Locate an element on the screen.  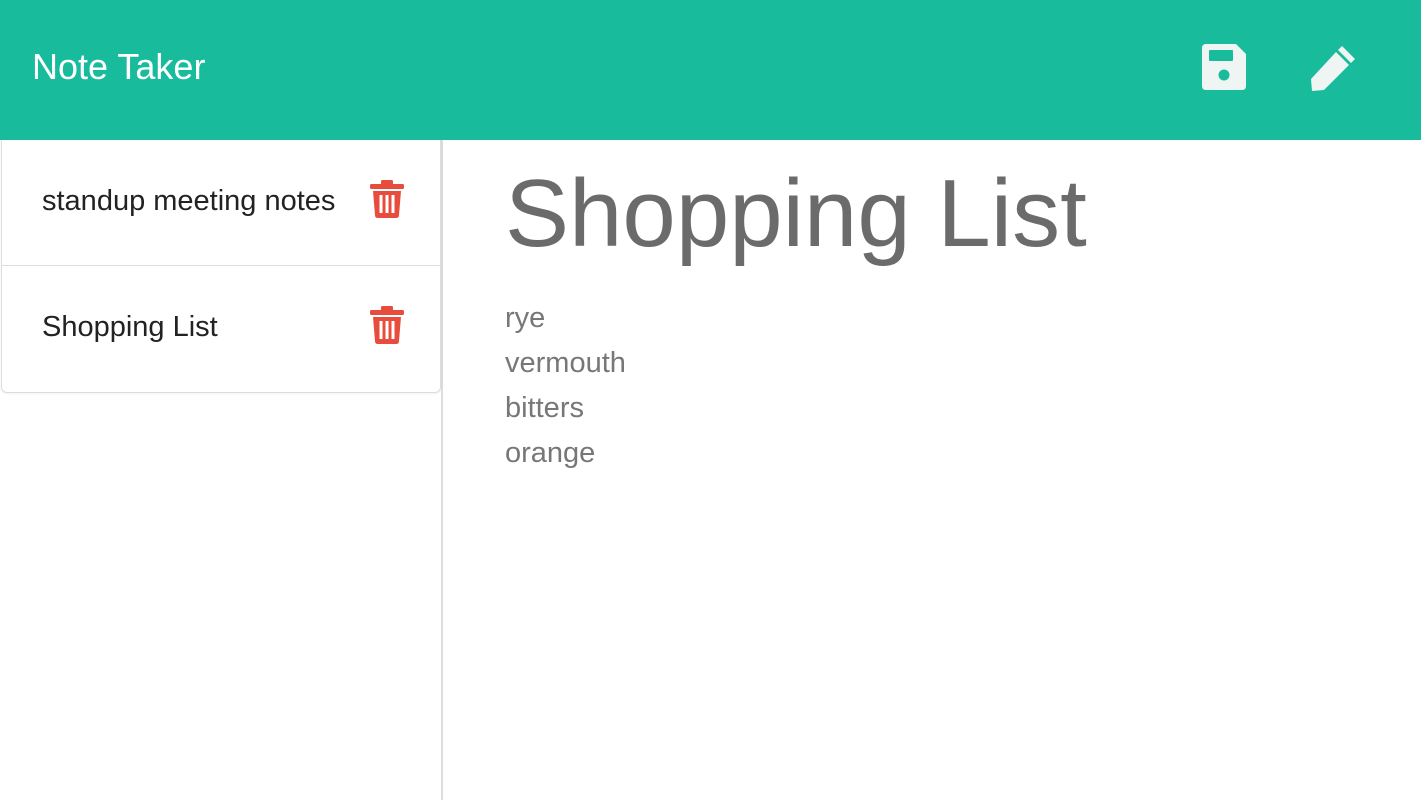
note-list-item: Shopping List is located at coordinates (221, 329).